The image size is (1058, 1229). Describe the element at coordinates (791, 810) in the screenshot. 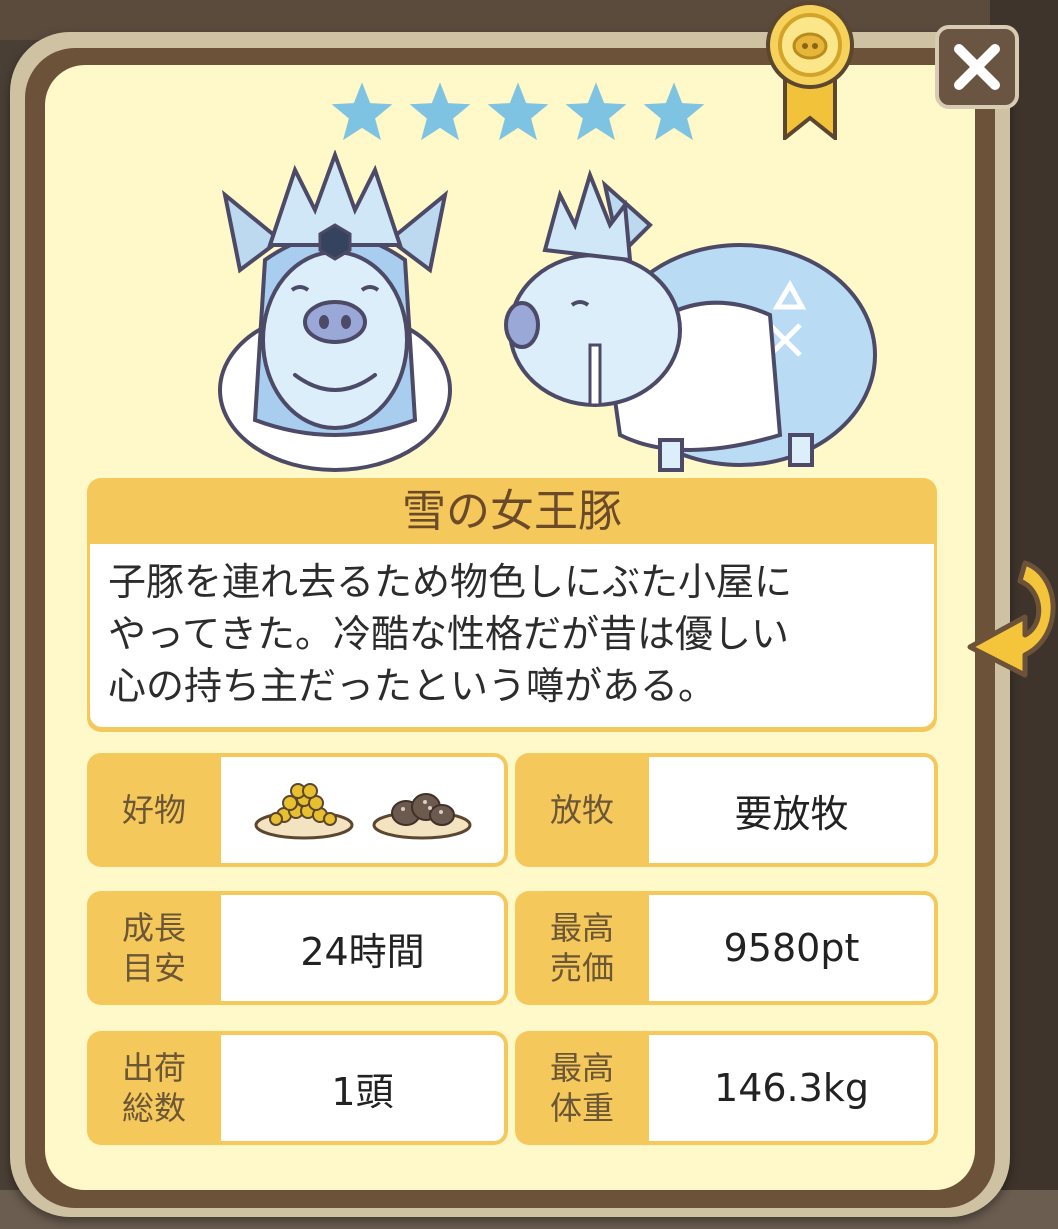

I see `stat-value: 要放牧` at that location.